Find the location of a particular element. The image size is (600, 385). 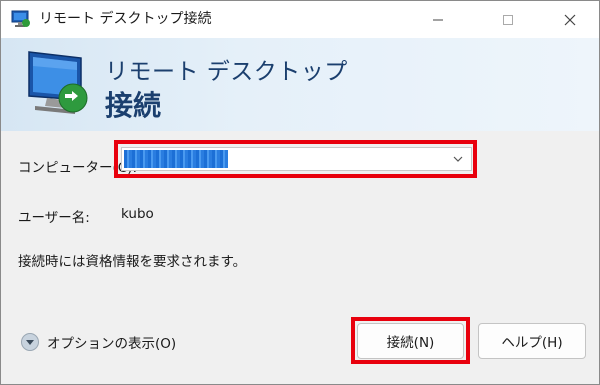

minimize-icon is located at coordinates (438, 19).